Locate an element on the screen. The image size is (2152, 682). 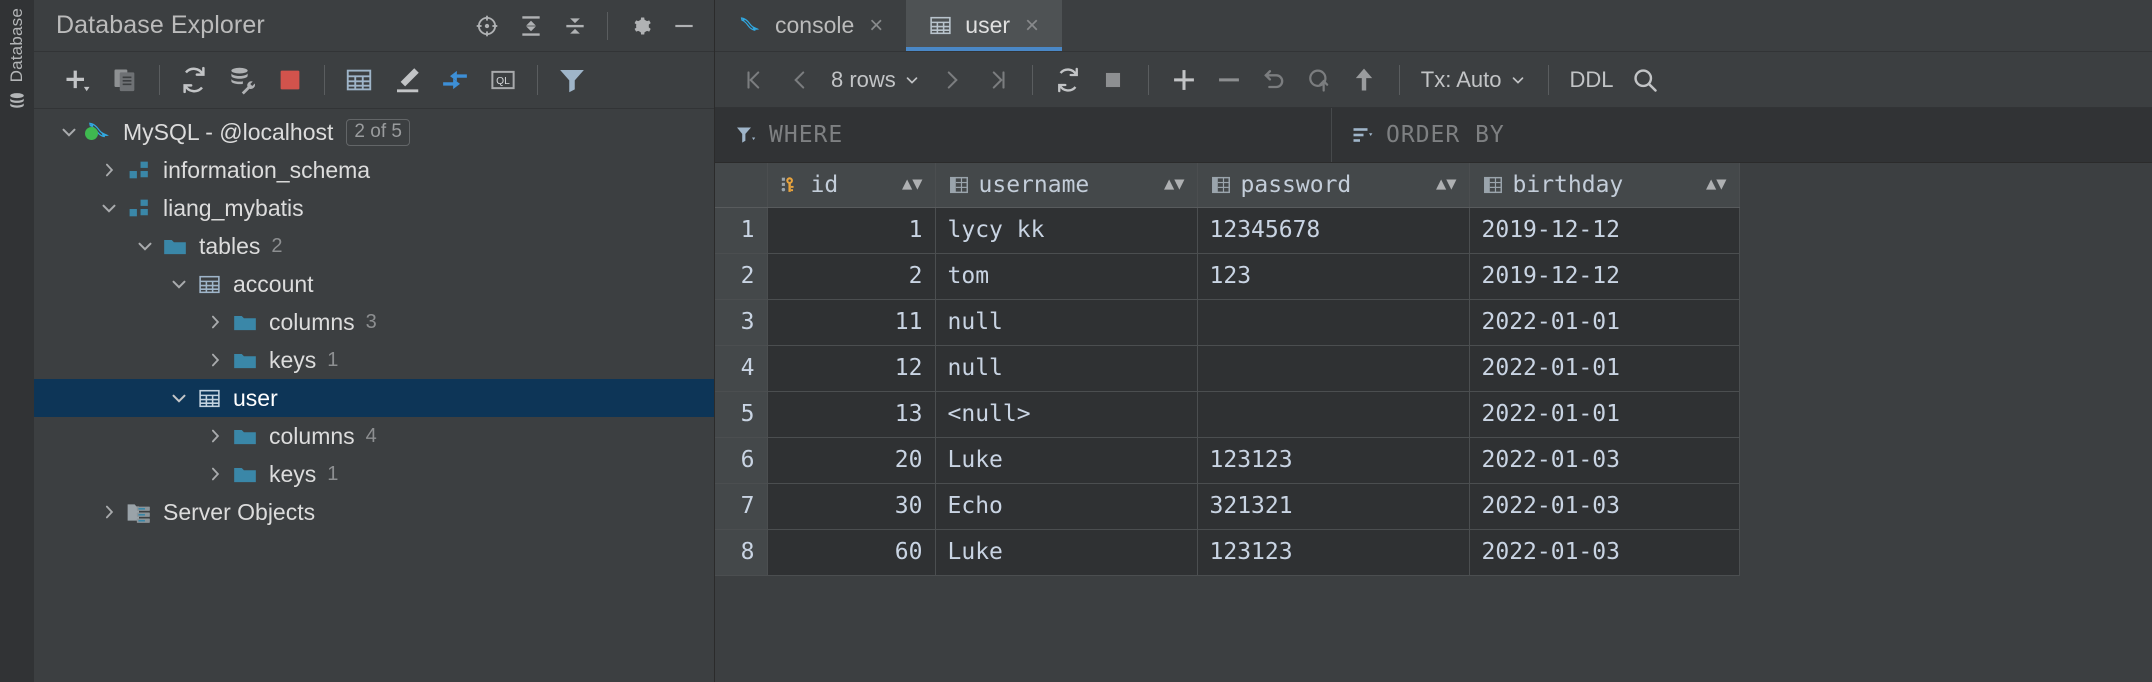
table-row: 6 20 Luke 123123 2022-01-03 is located at coordinates (1227, 460).